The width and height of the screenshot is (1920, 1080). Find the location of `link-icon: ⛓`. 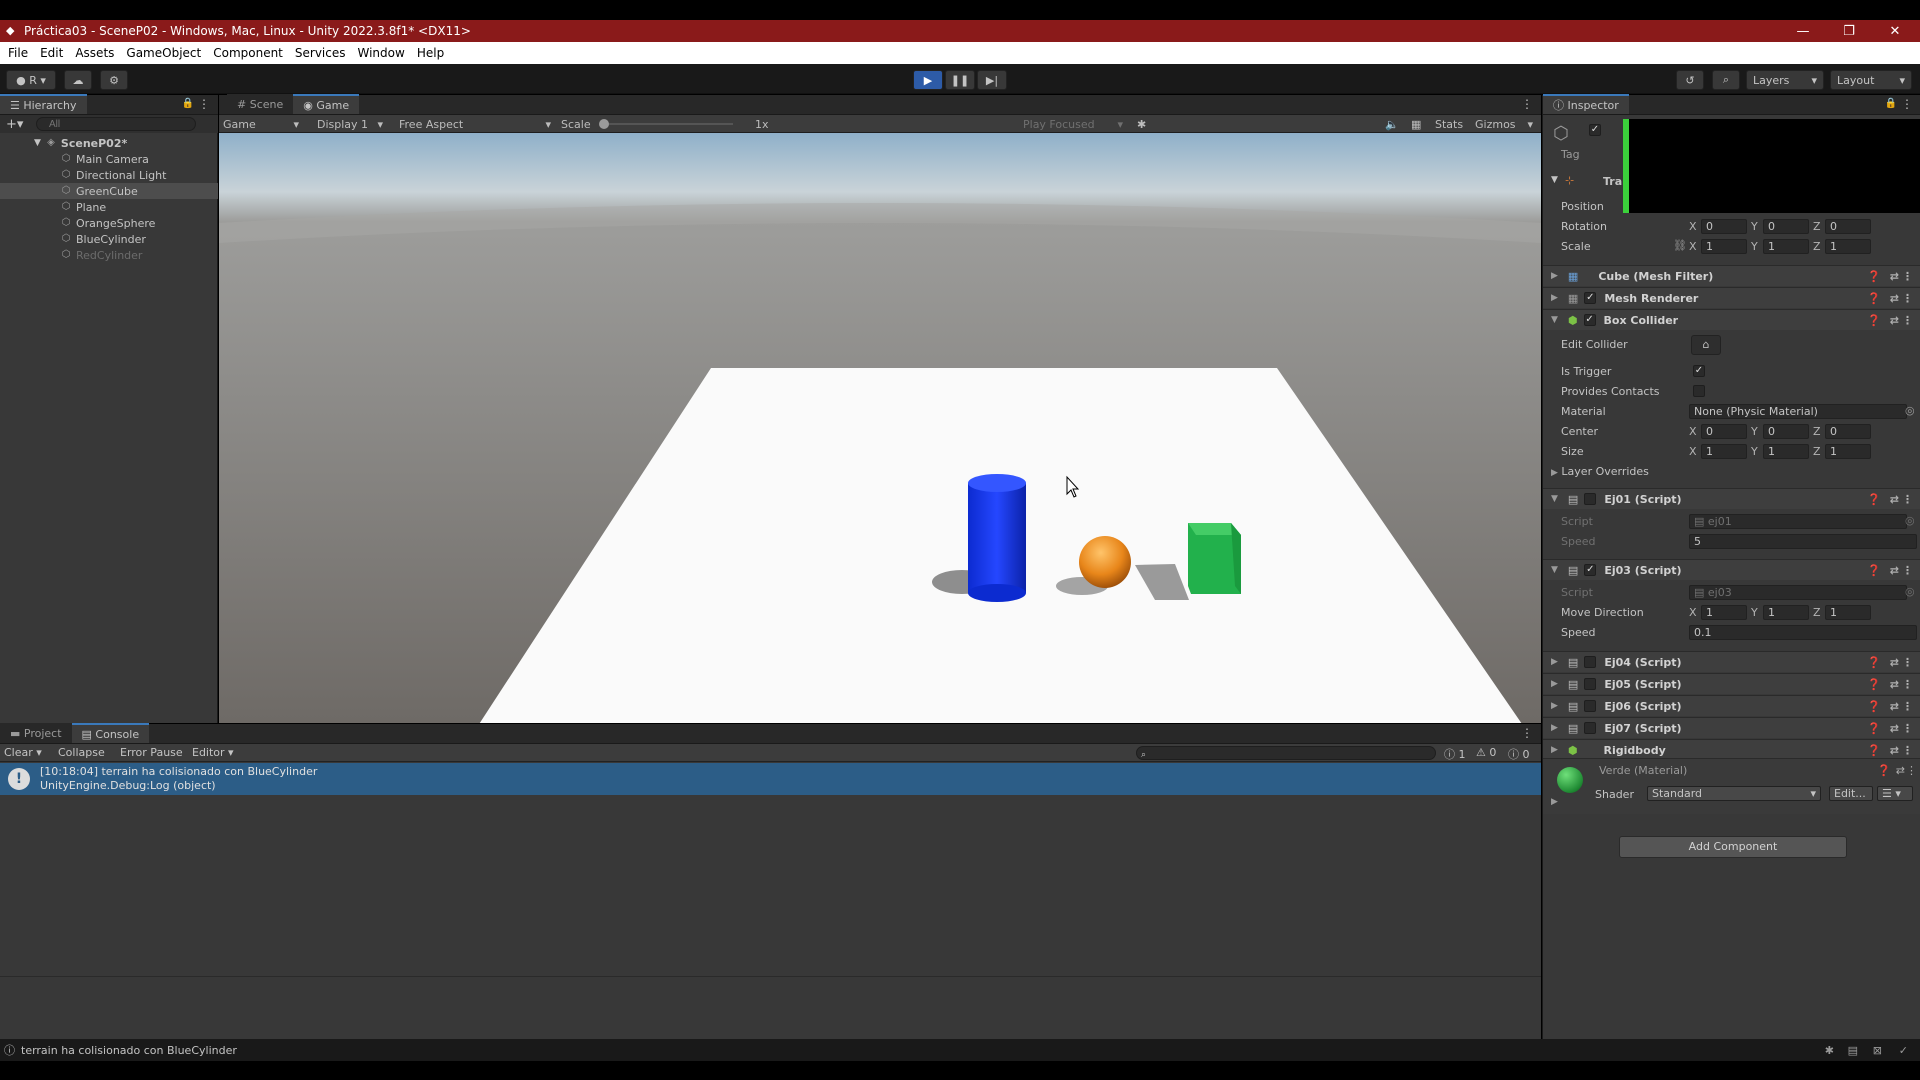

link-icon: ⛓ is located at coordinates (1680, 245).